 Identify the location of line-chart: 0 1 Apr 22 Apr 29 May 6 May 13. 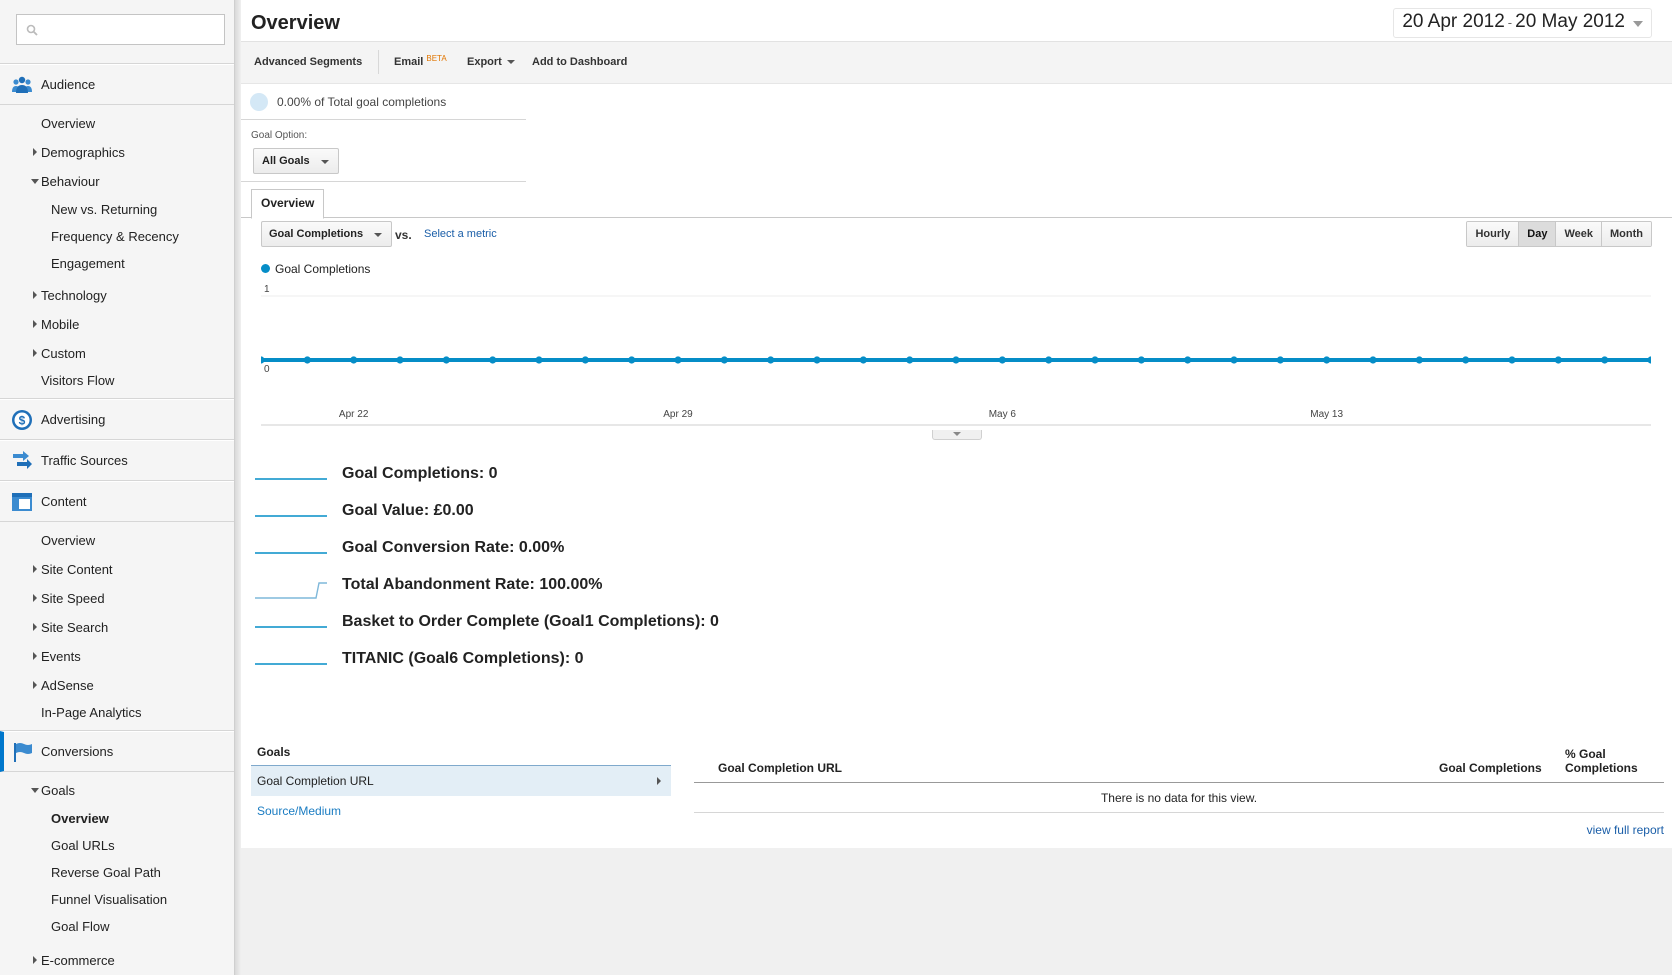
(956, 355).